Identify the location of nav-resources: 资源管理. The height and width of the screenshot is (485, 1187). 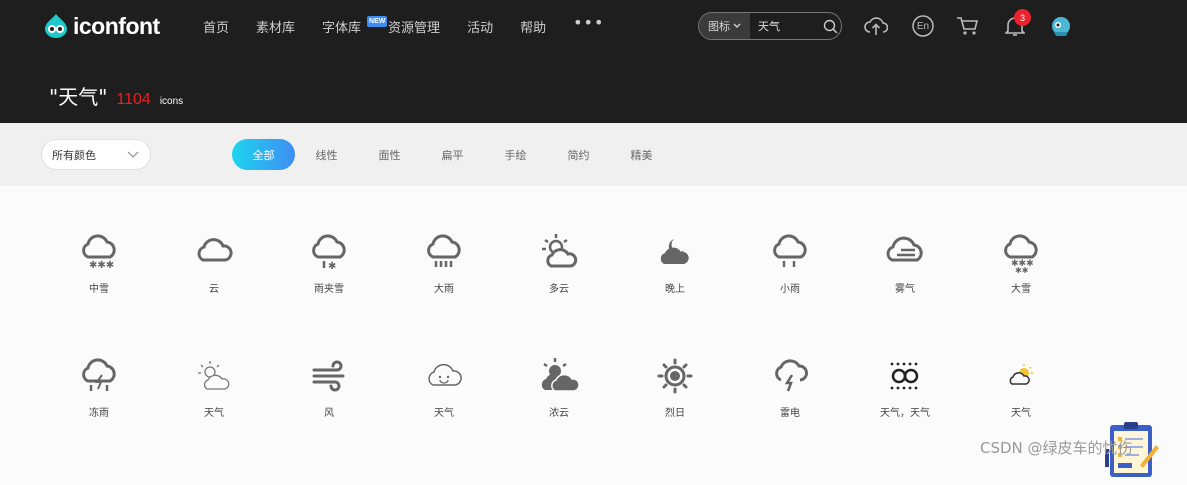
(414, 26).